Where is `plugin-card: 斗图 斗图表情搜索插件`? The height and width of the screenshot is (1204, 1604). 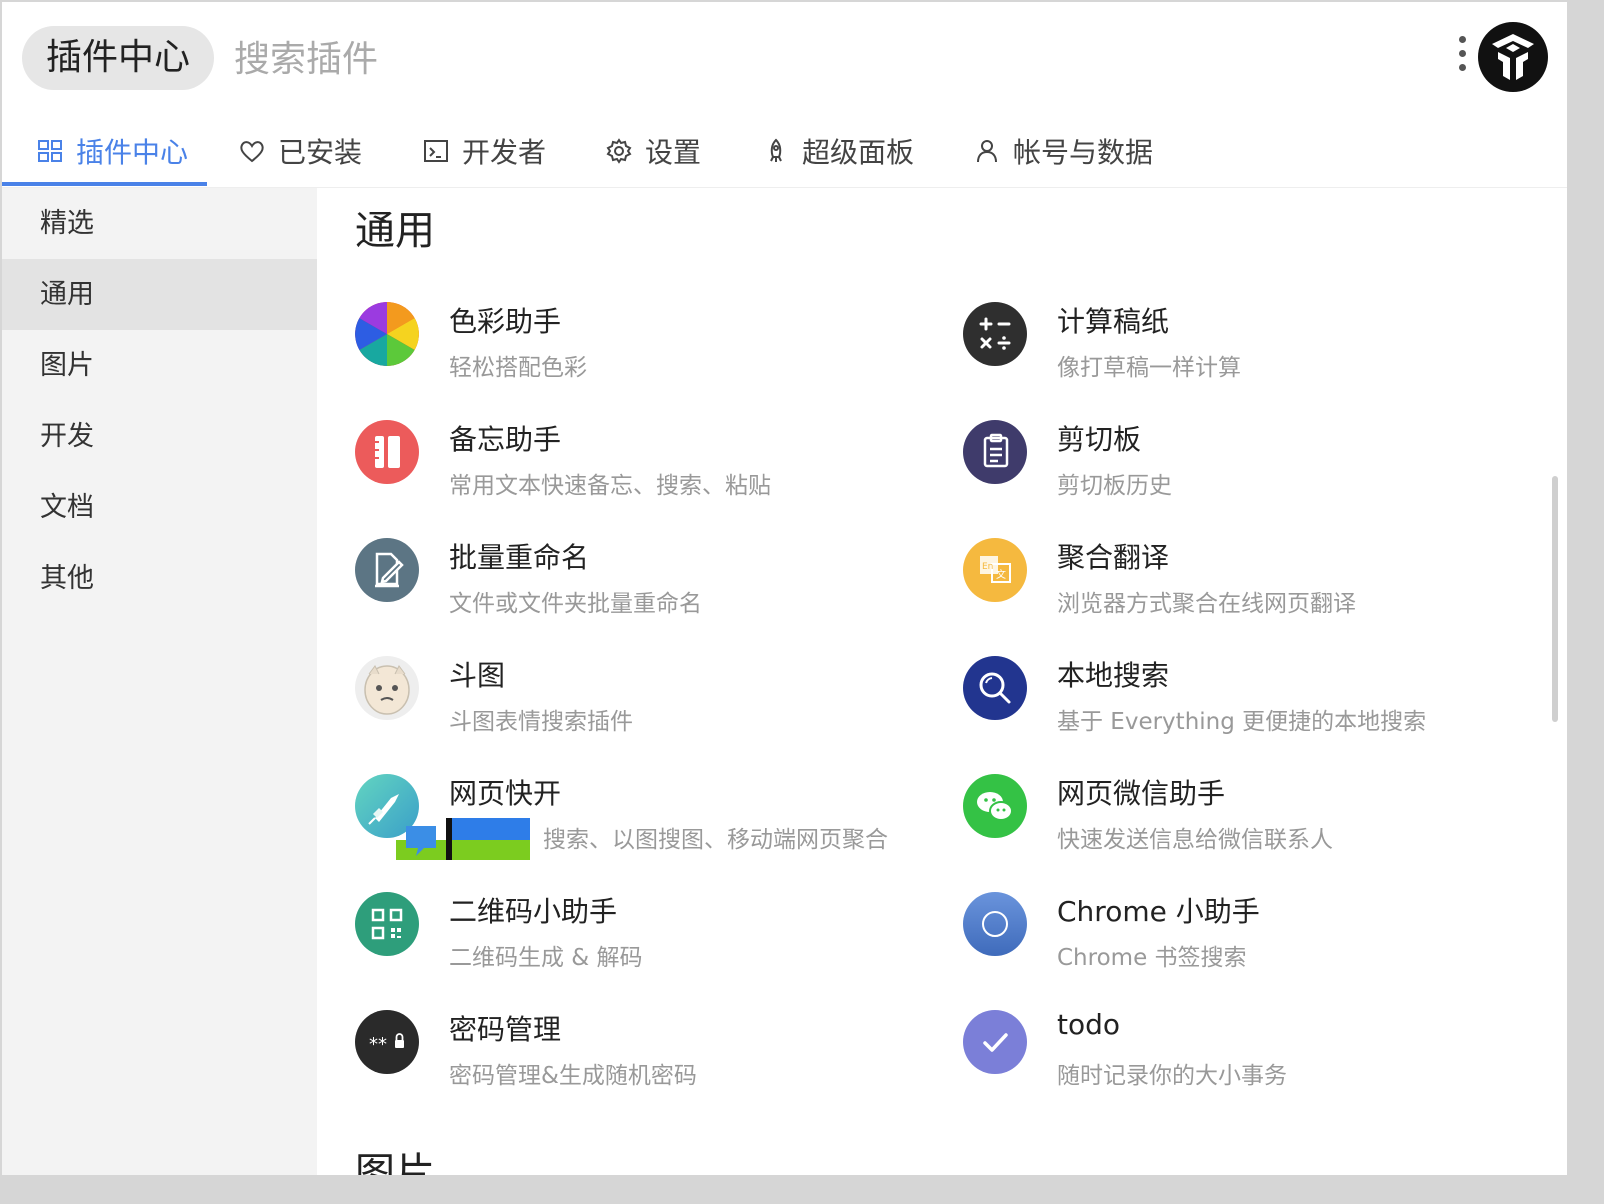 plugin-card: 斗图 斗图表情搜索插件 is located at coordinates (645, 696).